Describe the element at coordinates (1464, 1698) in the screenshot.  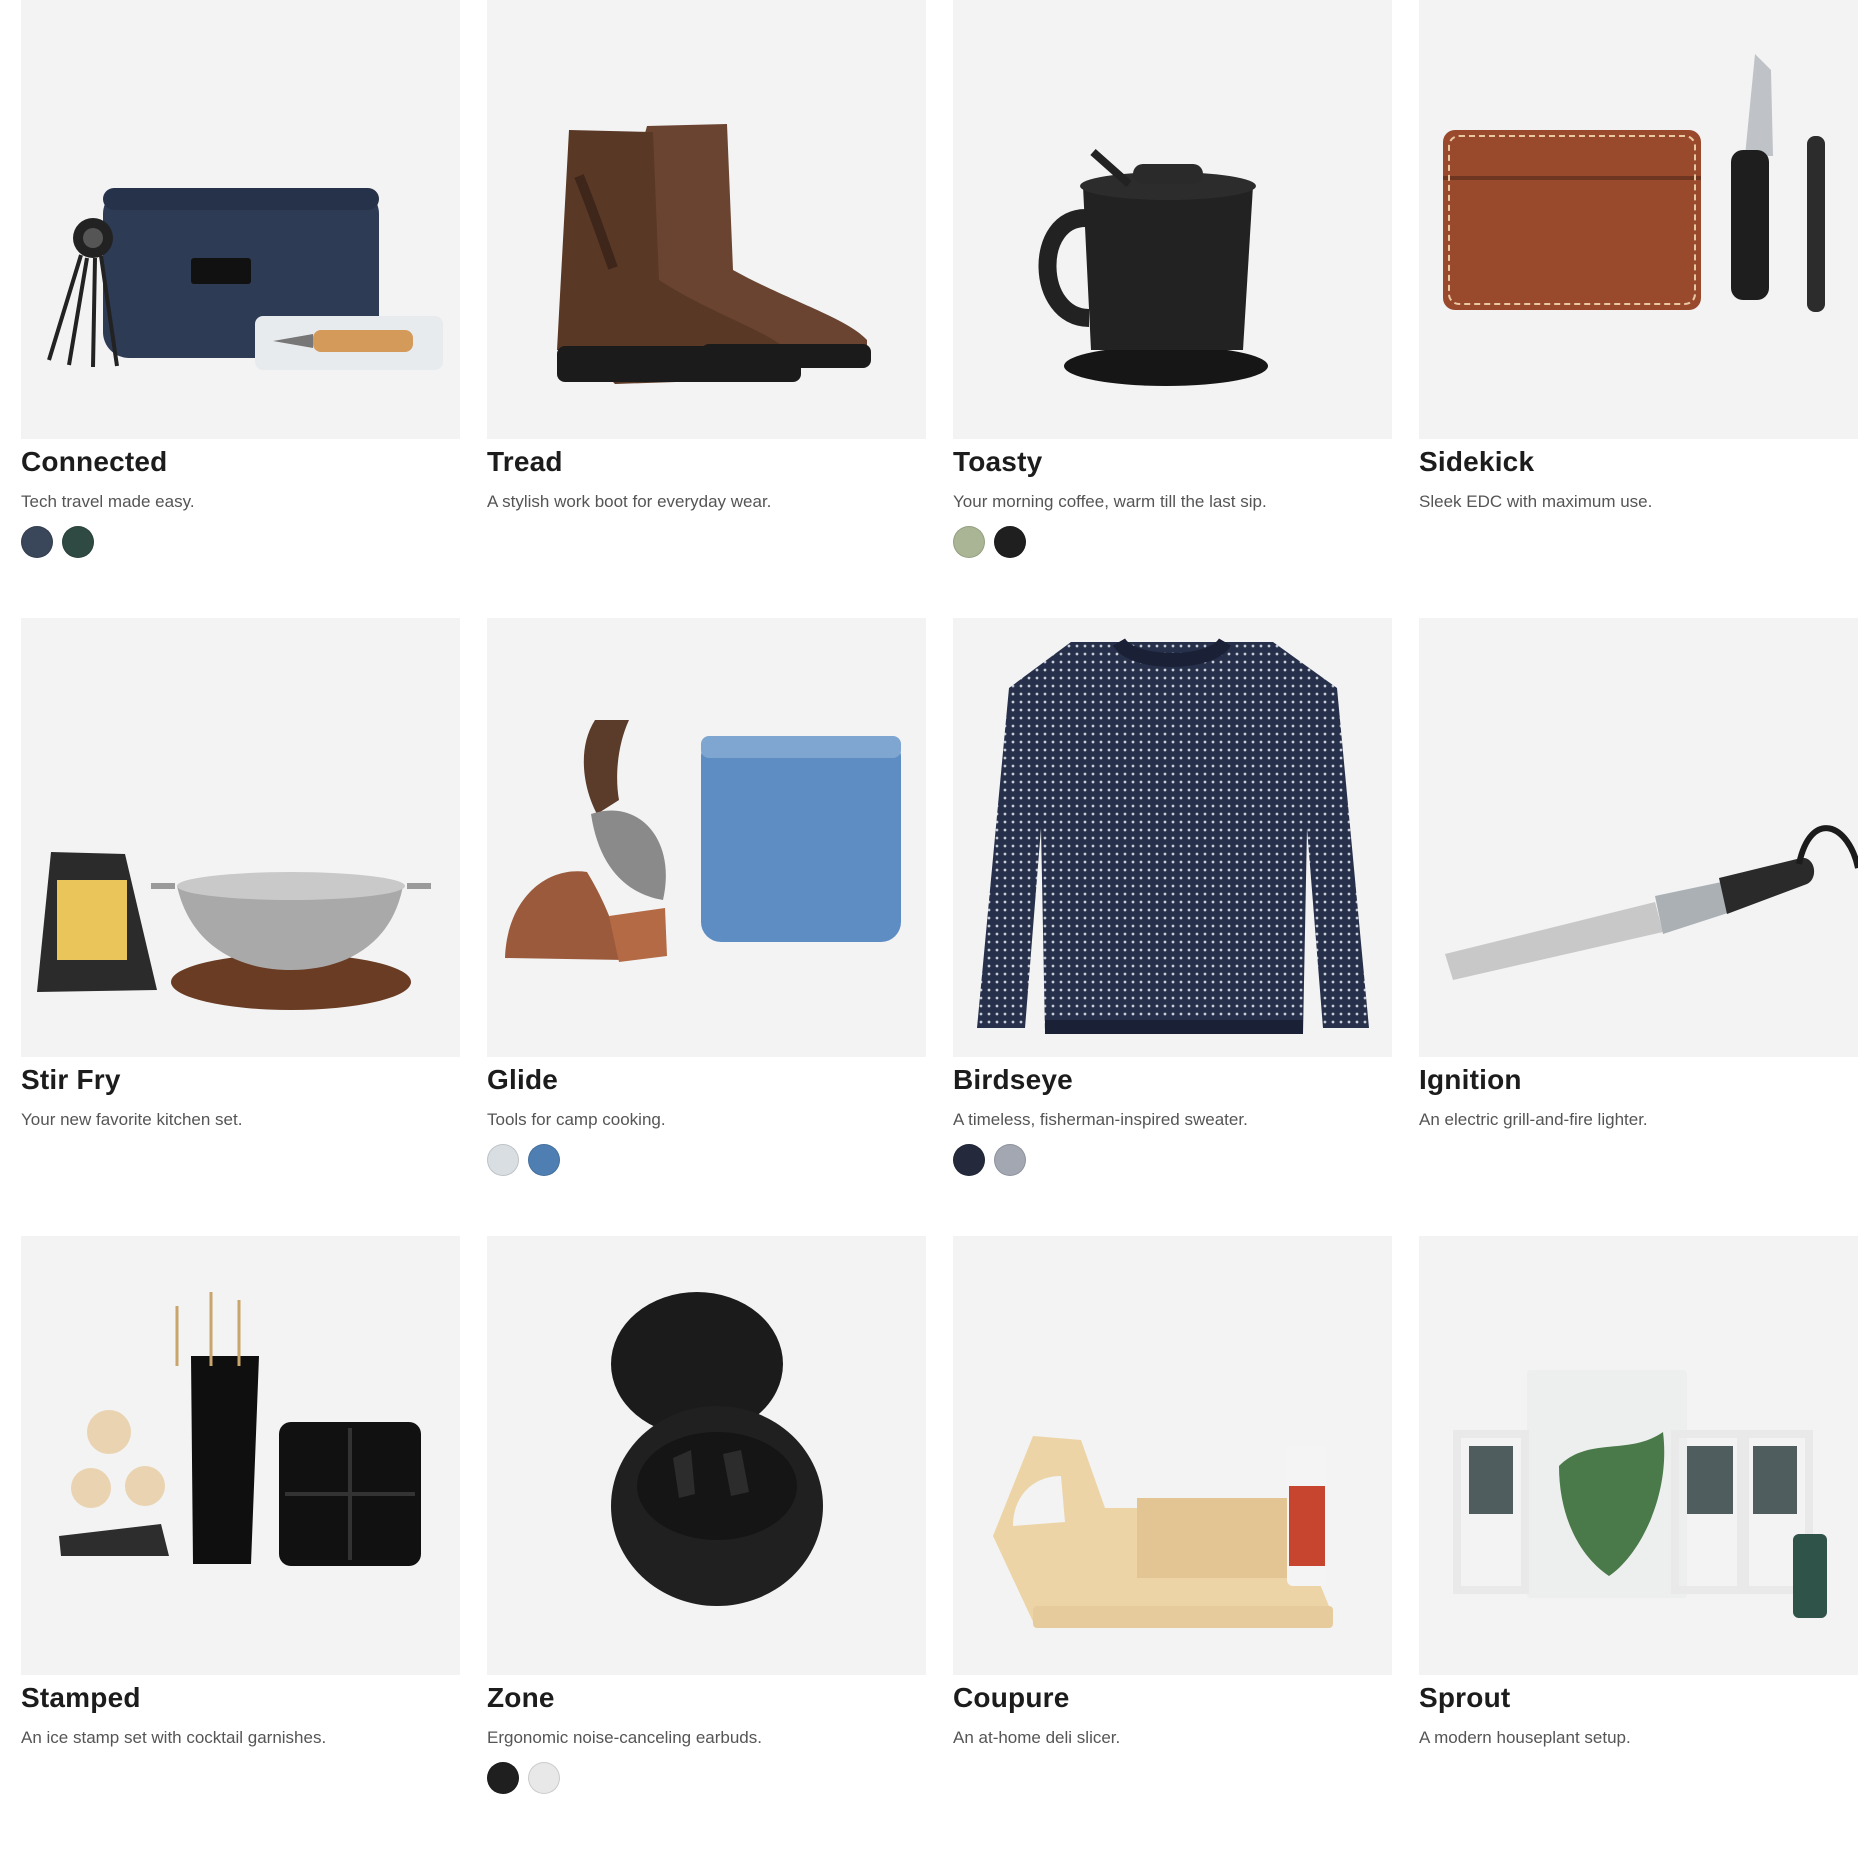
I see `product-title: Sprout` at that location.